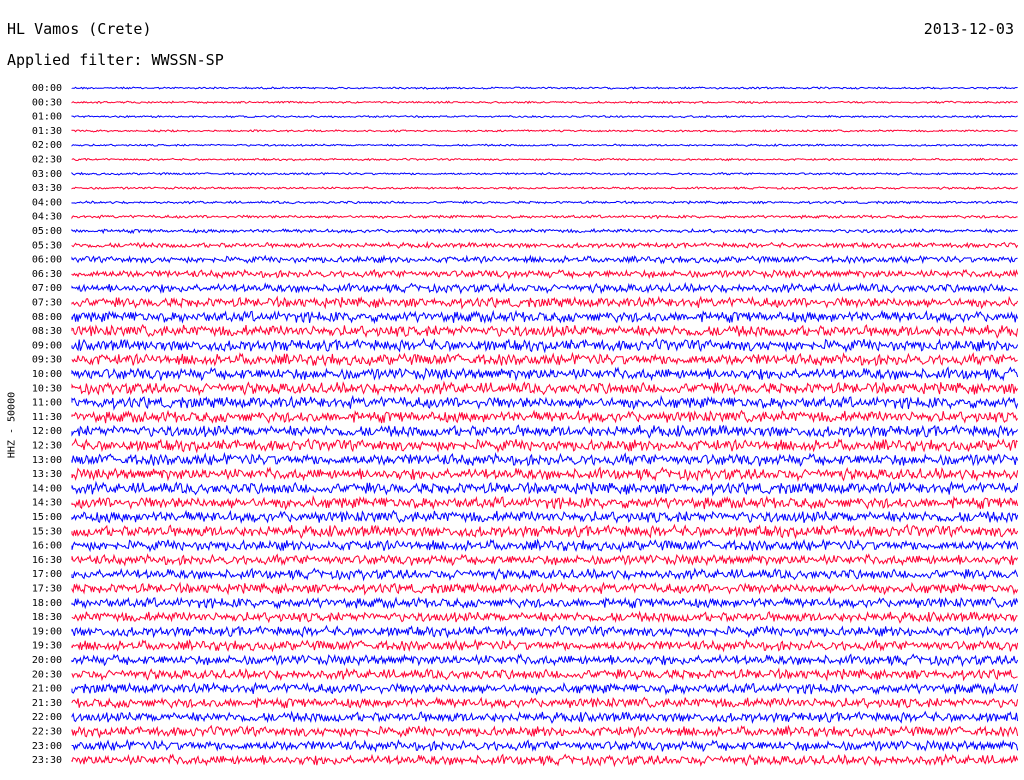  Describe the element at coordinates (47, 117) in the screenshot. I see `tick-label-0100: 01:00` at that location.